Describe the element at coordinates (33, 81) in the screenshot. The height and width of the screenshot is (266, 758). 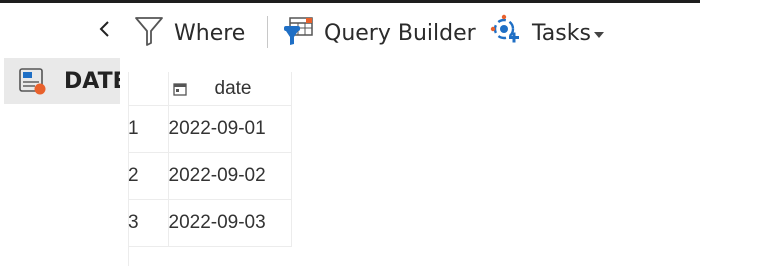
I see `table-data-icon` at that location.